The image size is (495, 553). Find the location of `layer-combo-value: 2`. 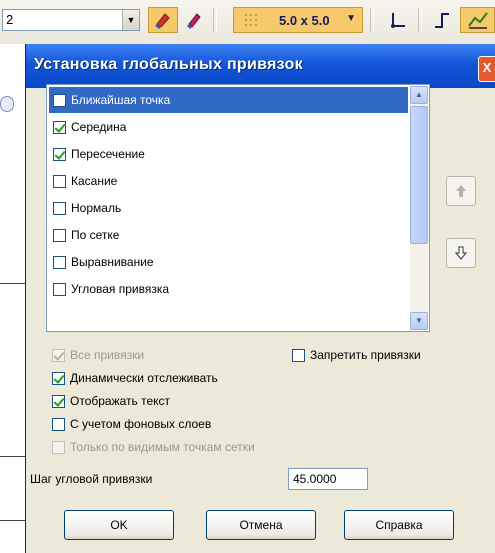

layer-combo-value: 2 is located at coordinates (10, 19).